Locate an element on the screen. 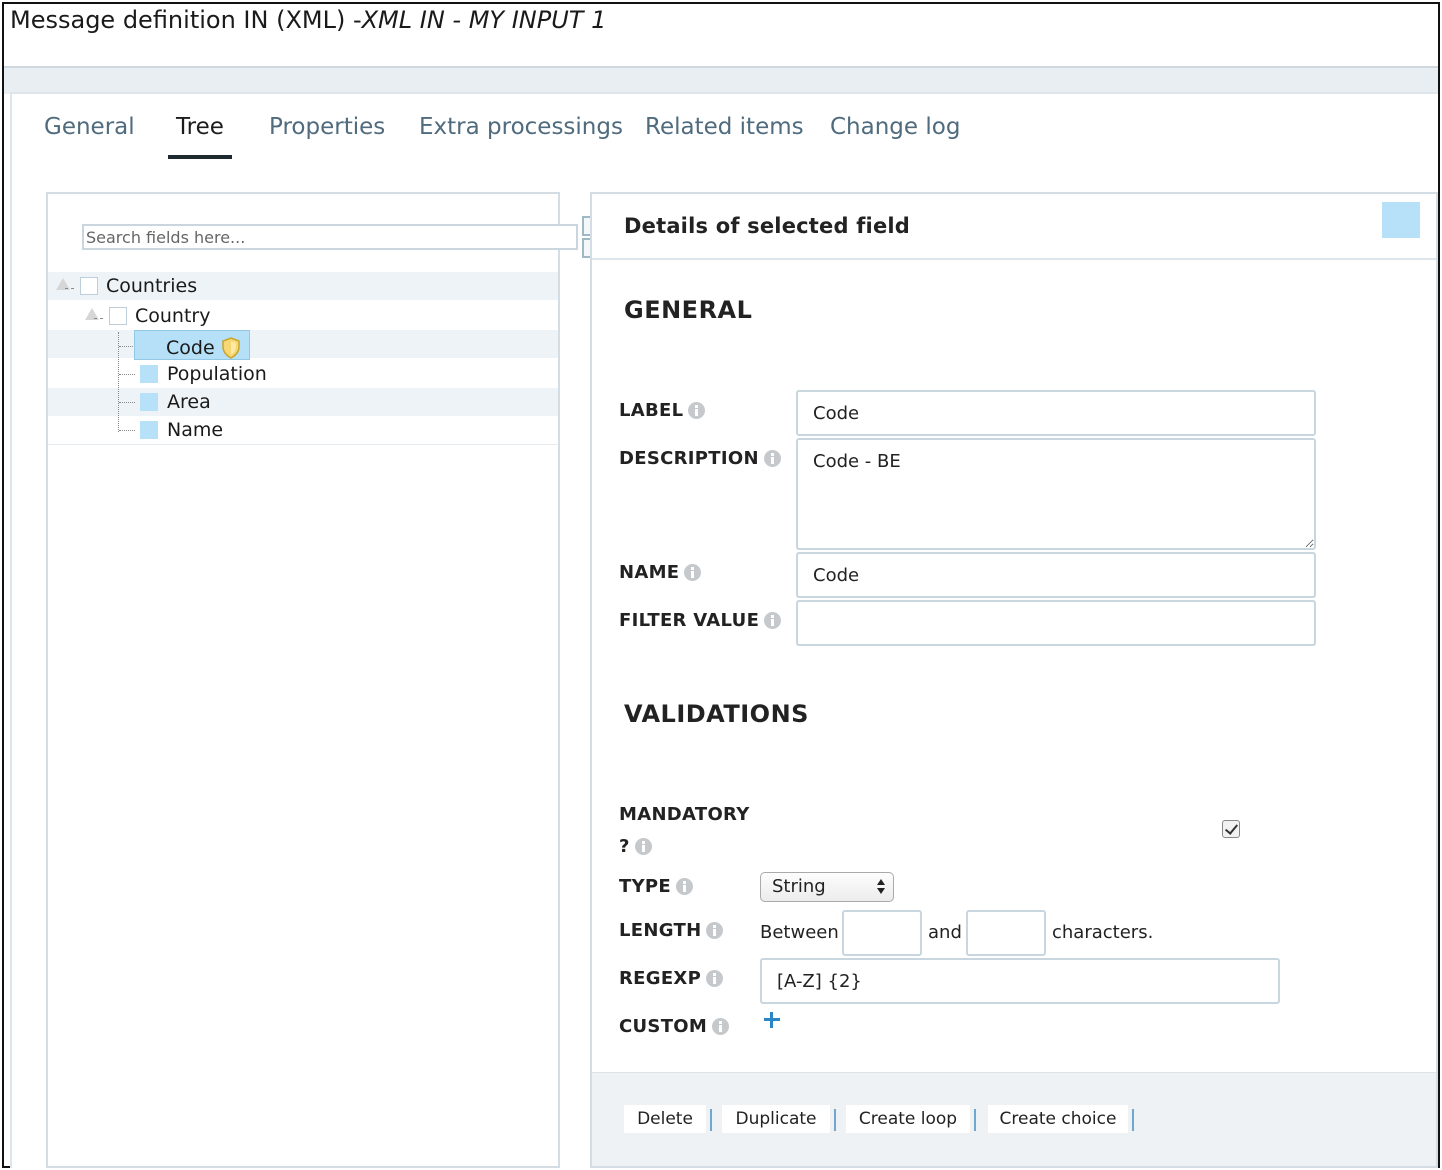 The image size is (1442, 1170). label-label-text: LABEL is located at coordinates (651, 410).